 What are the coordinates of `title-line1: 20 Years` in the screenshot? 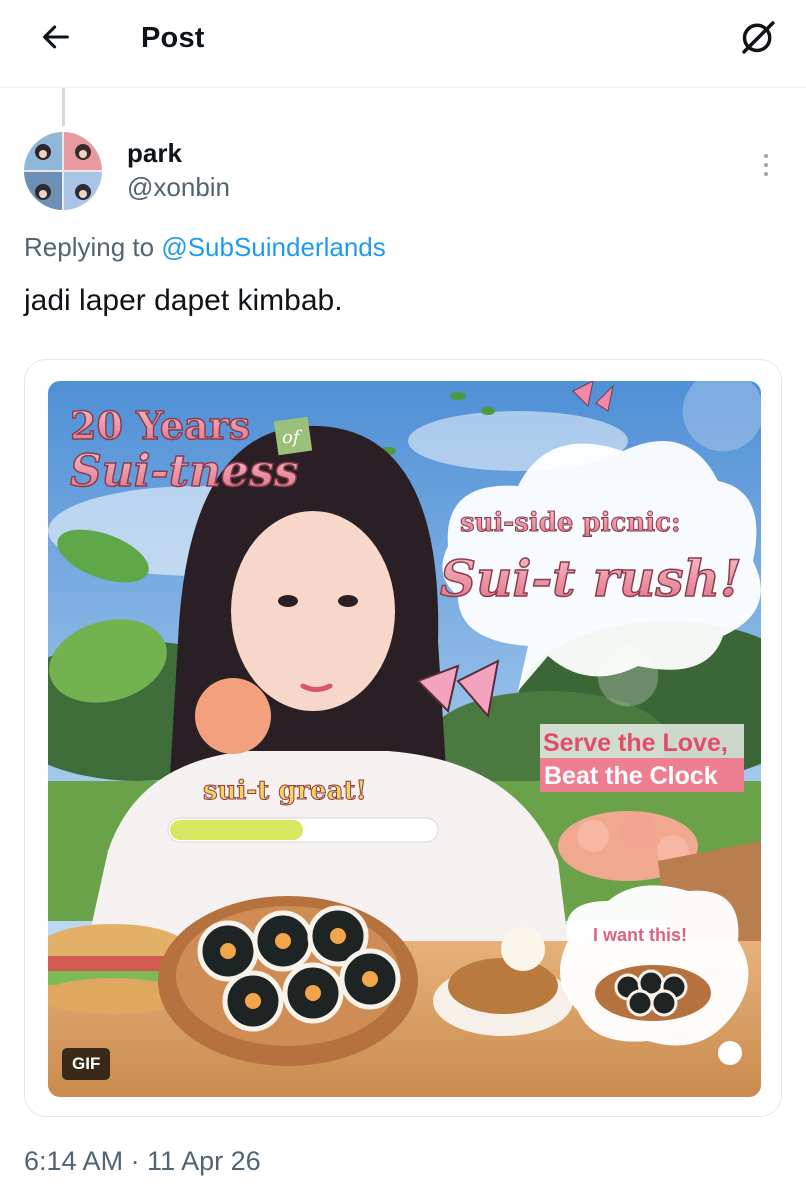 It's located at (160, 425).